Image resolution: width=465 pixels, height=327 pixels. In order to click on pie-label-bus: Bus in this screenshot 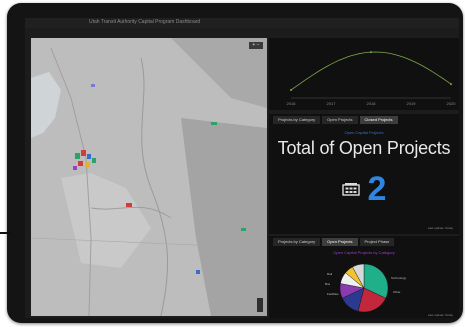, I will do `click(328, 284)`.